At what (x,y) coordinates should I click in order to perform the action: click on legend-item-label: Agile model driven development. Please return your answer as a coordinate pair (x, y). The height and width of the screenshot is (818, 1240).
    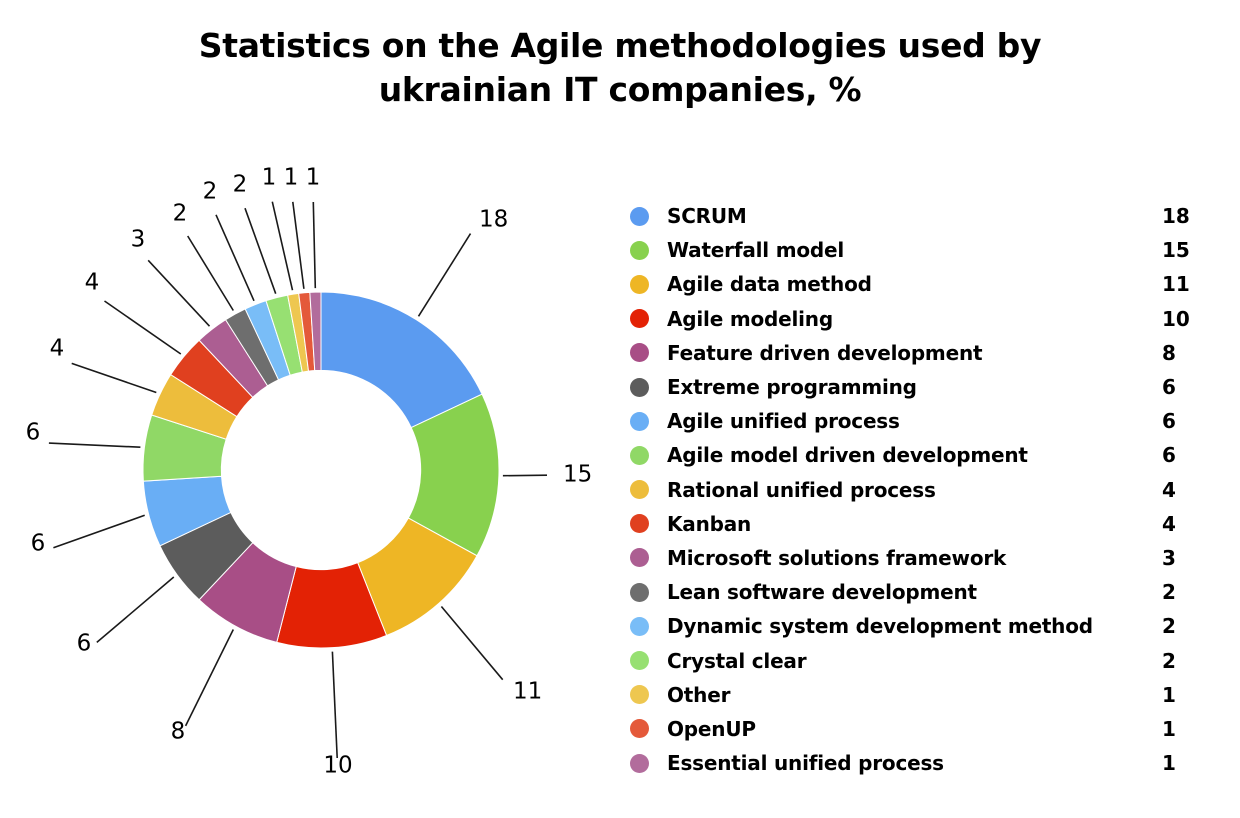
    Looking at the image, I should click on (847, 455).